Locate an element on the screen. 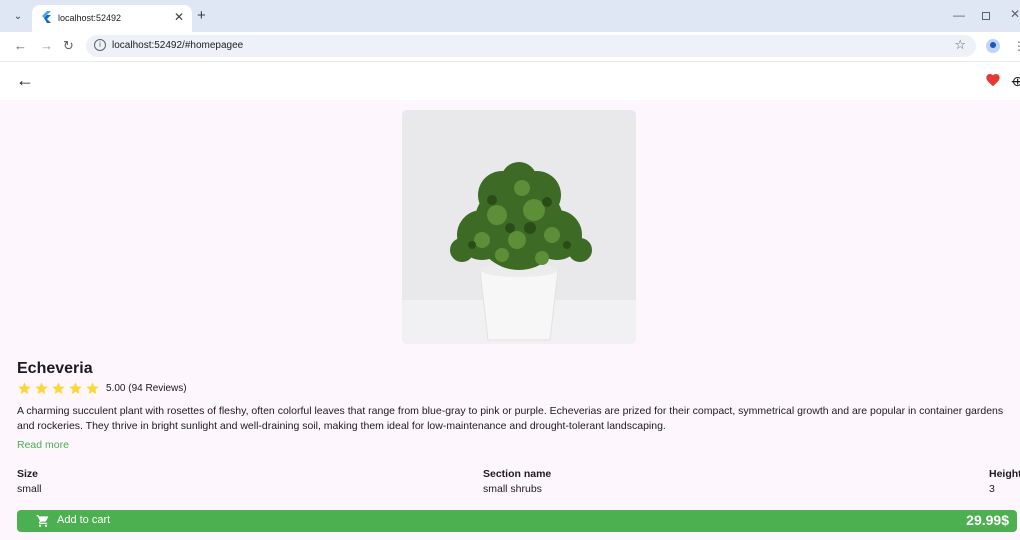 The width and height of the screenshot is (1020, 540). plus-icon: + is located at coordinates (201, 15).